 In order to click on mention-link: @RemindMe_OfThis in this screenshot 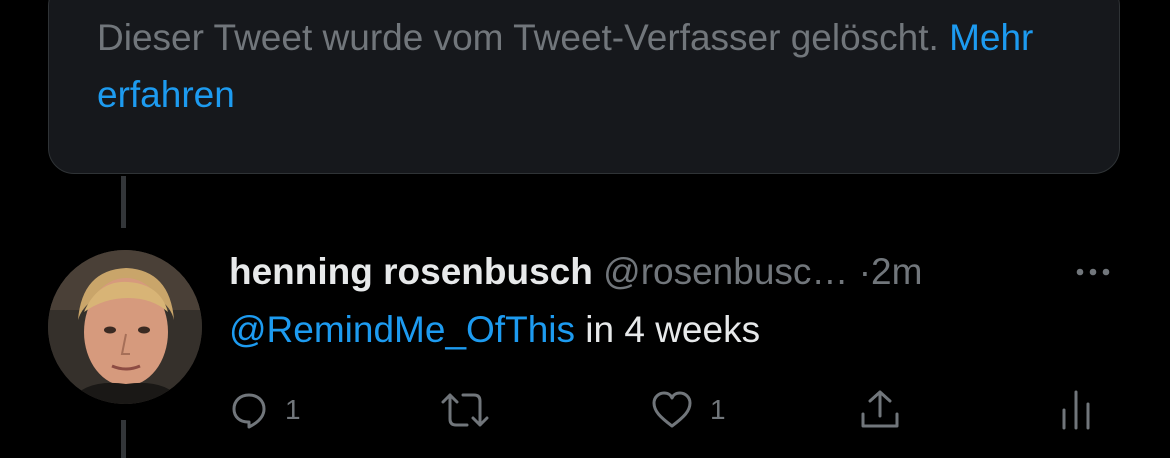, I will do `click(402, 329)`.